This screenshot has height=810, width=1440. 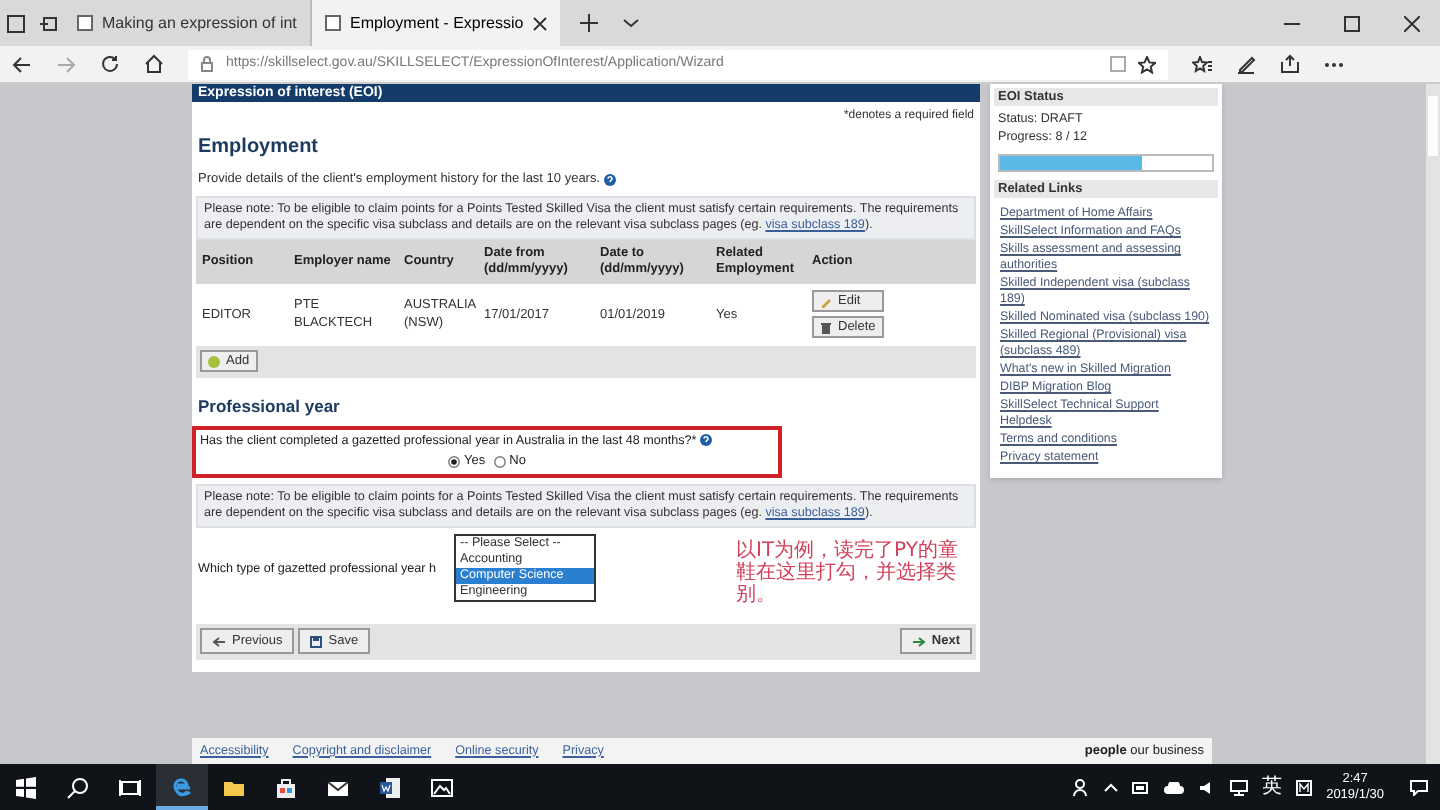 I want to click on star-icon, so click(x=1147, y=64).